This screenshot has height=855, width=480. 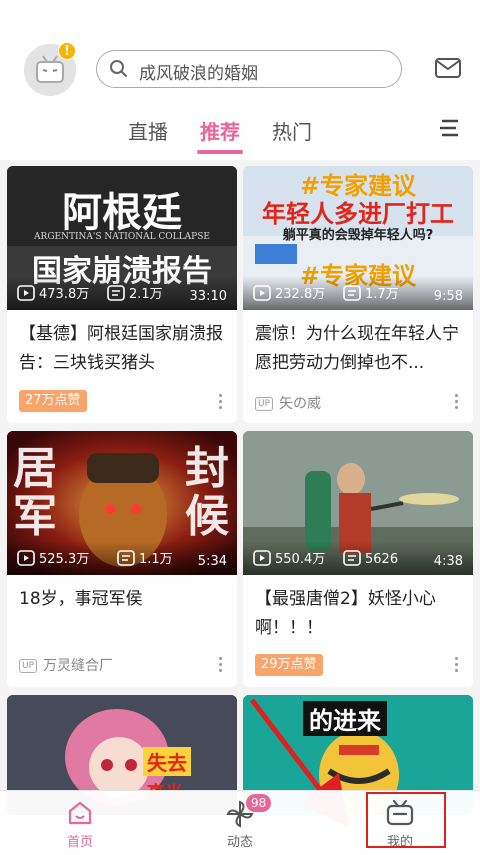 What do you see at coordinates (79, 842) in the screenshot?
I see `nav-home-label: 首页` at bounding box center [79, 842].